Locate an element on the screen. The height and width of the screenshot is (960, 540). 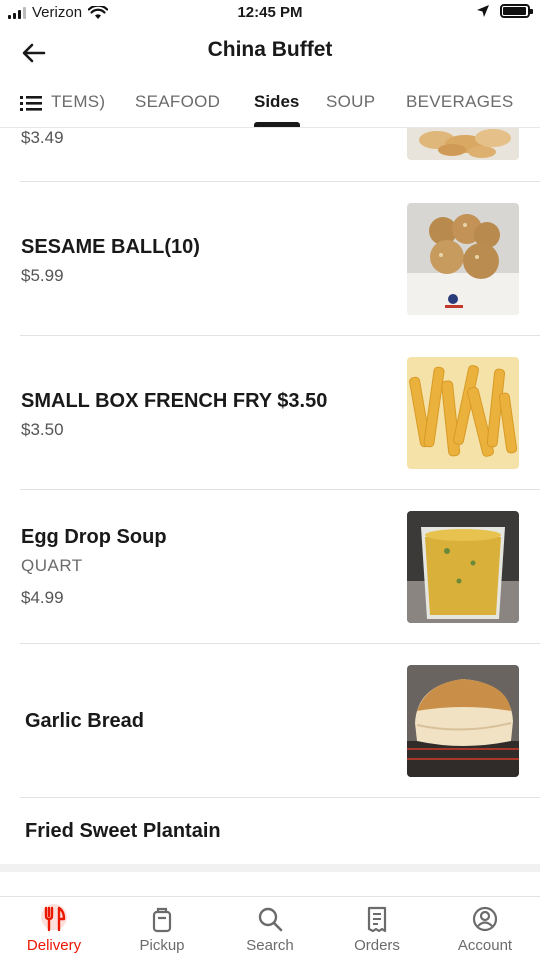
tab-items: TEMS) is located at coordinates (78, 102).